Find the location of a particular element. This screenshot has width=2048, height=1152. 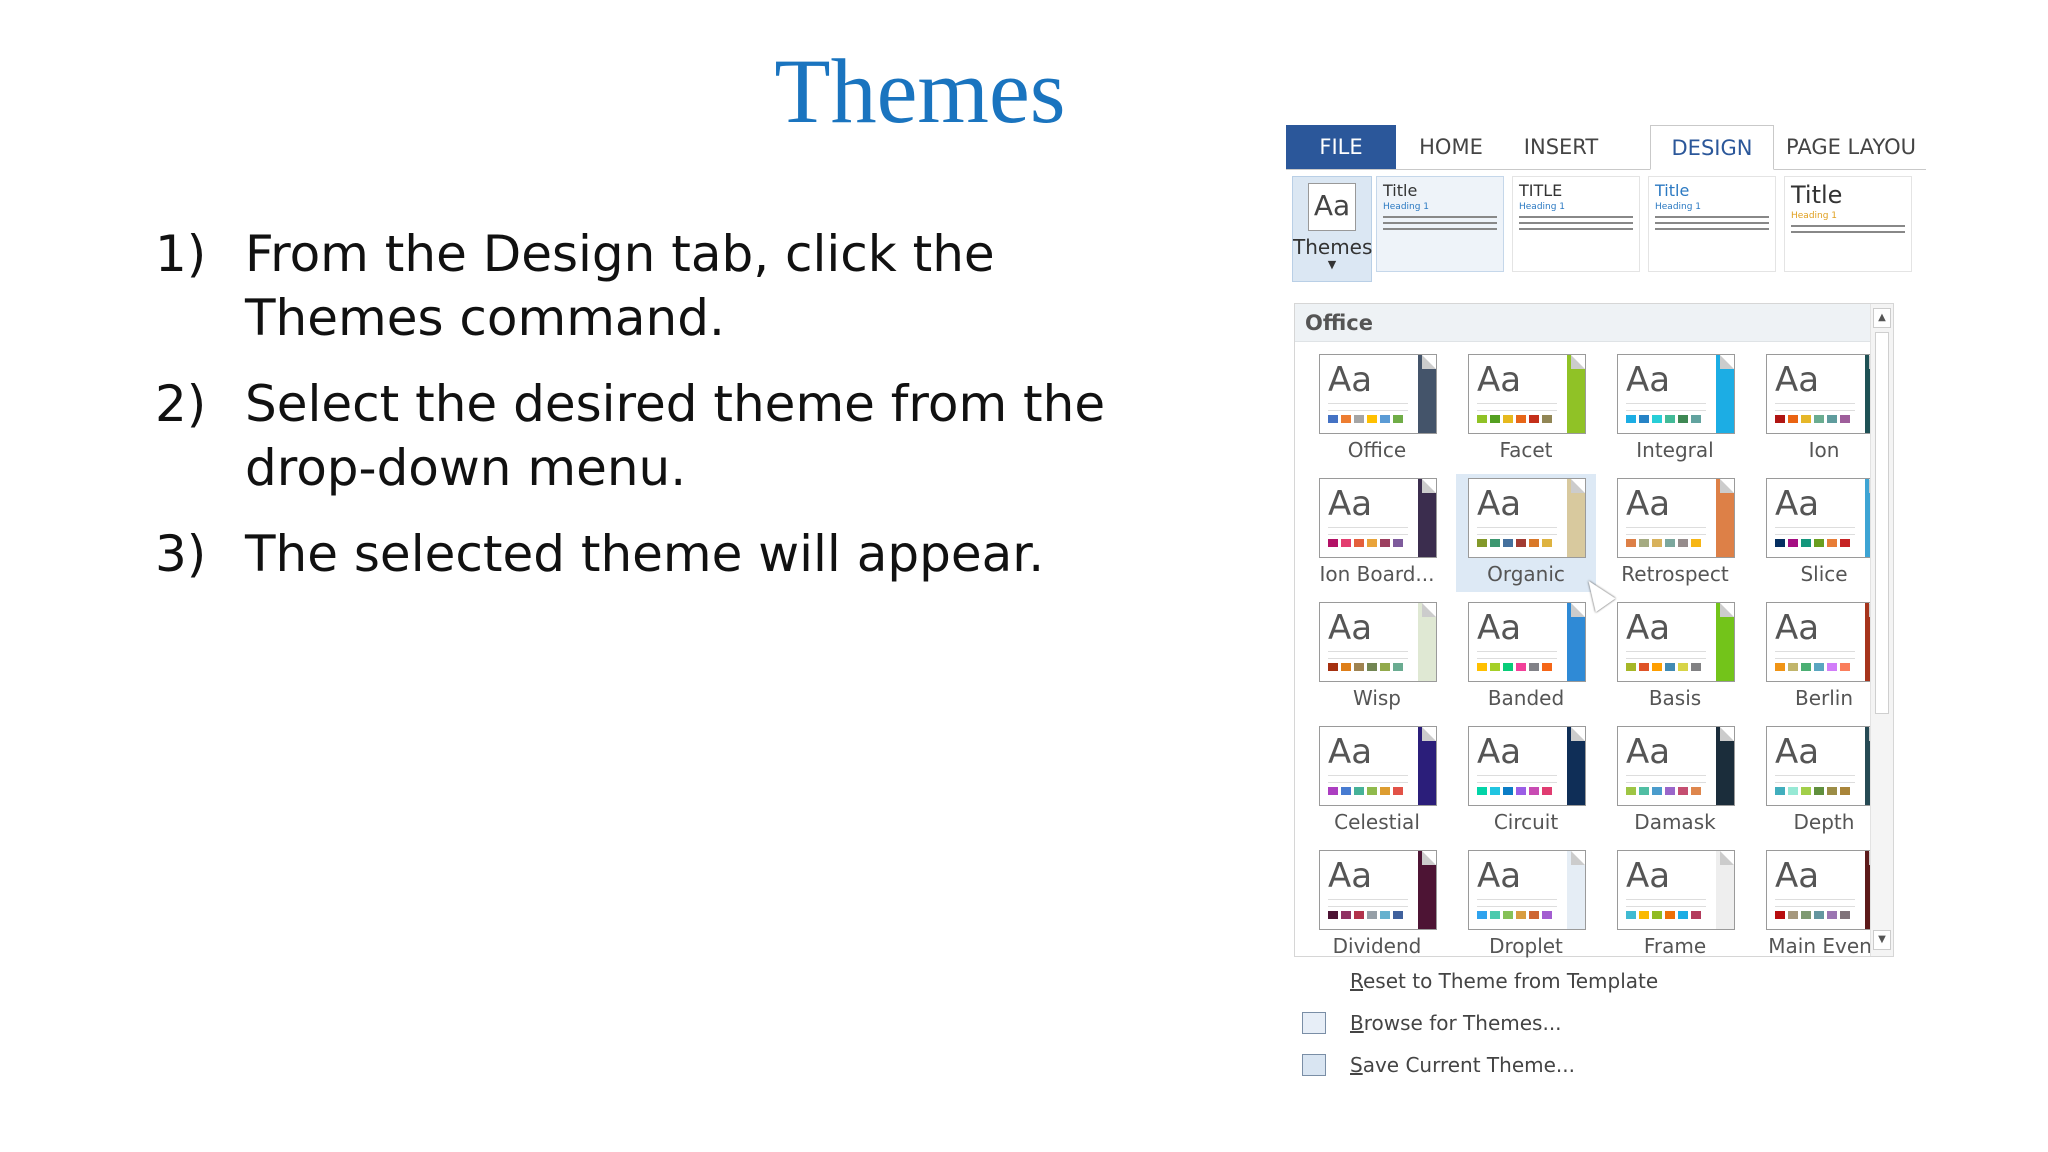

scroll-down-icon: ▼ is located at coordinates (1882, 940).